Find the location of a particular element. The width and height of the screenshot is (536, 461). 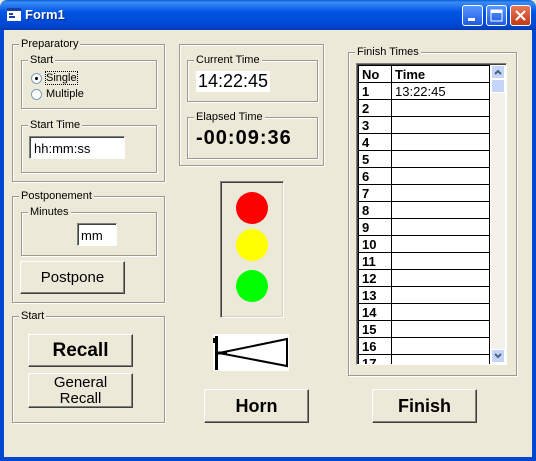

start-mode-legend: Start is located at coordinates (42, 60).